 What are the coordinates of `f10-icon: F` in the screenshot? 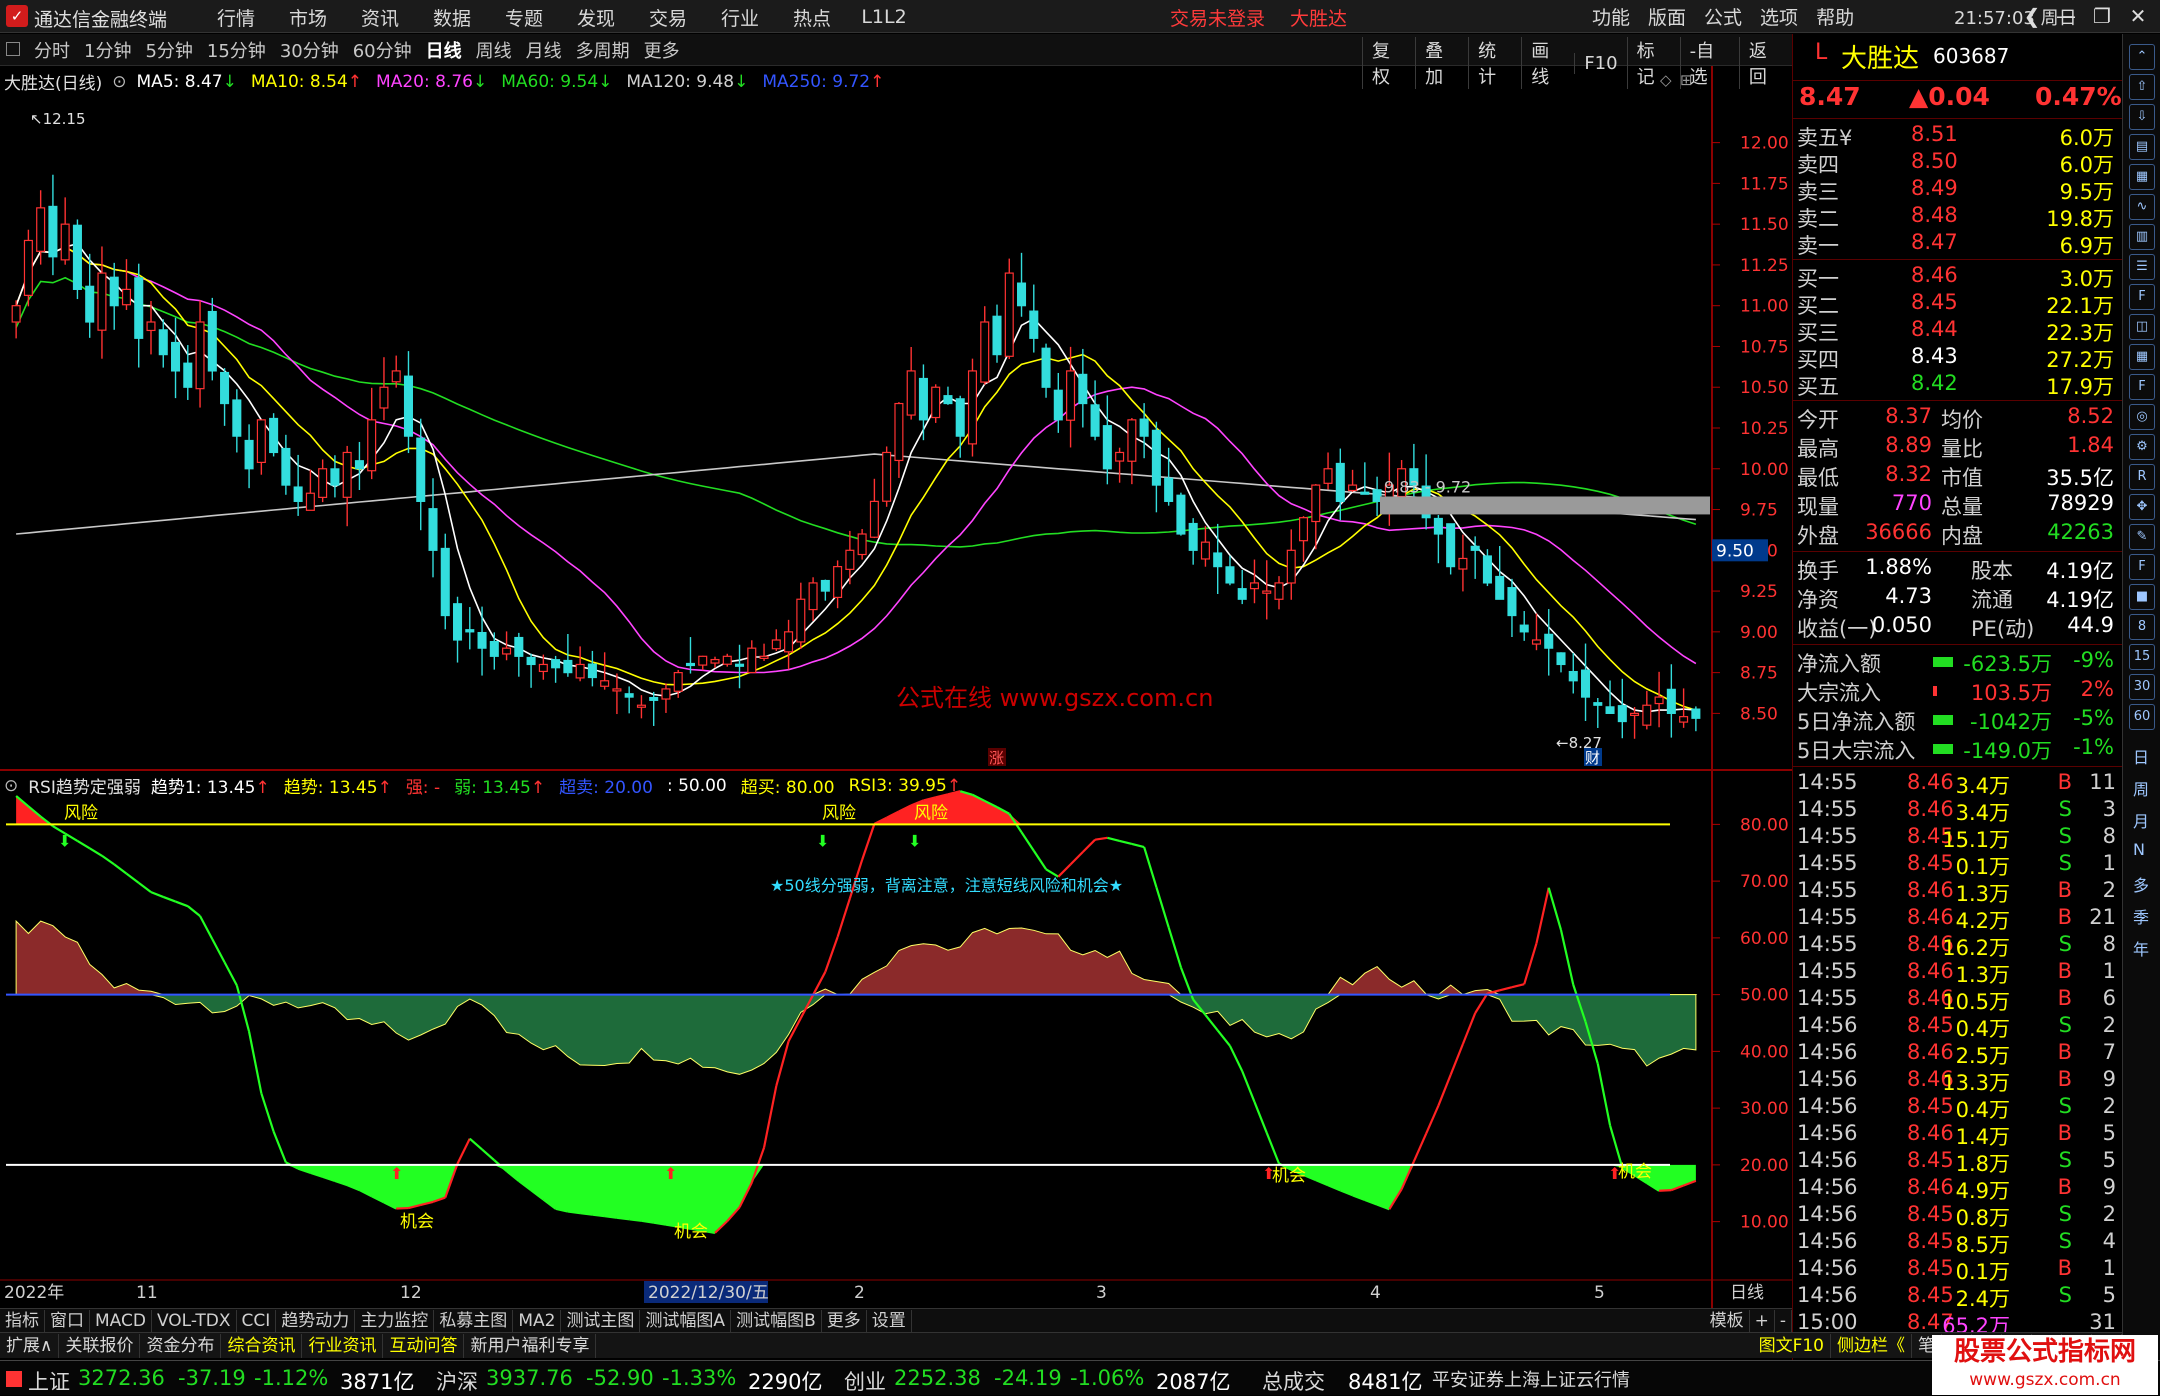 It's located at (2142, 297).